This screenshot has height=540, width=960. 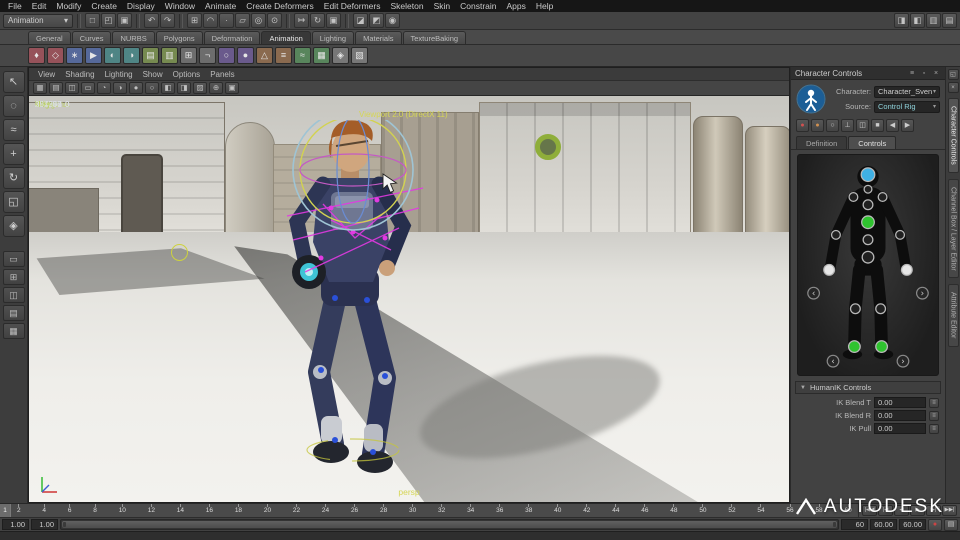 I want to click on shelf-tab: Polygons, so click(x=179, y=37).